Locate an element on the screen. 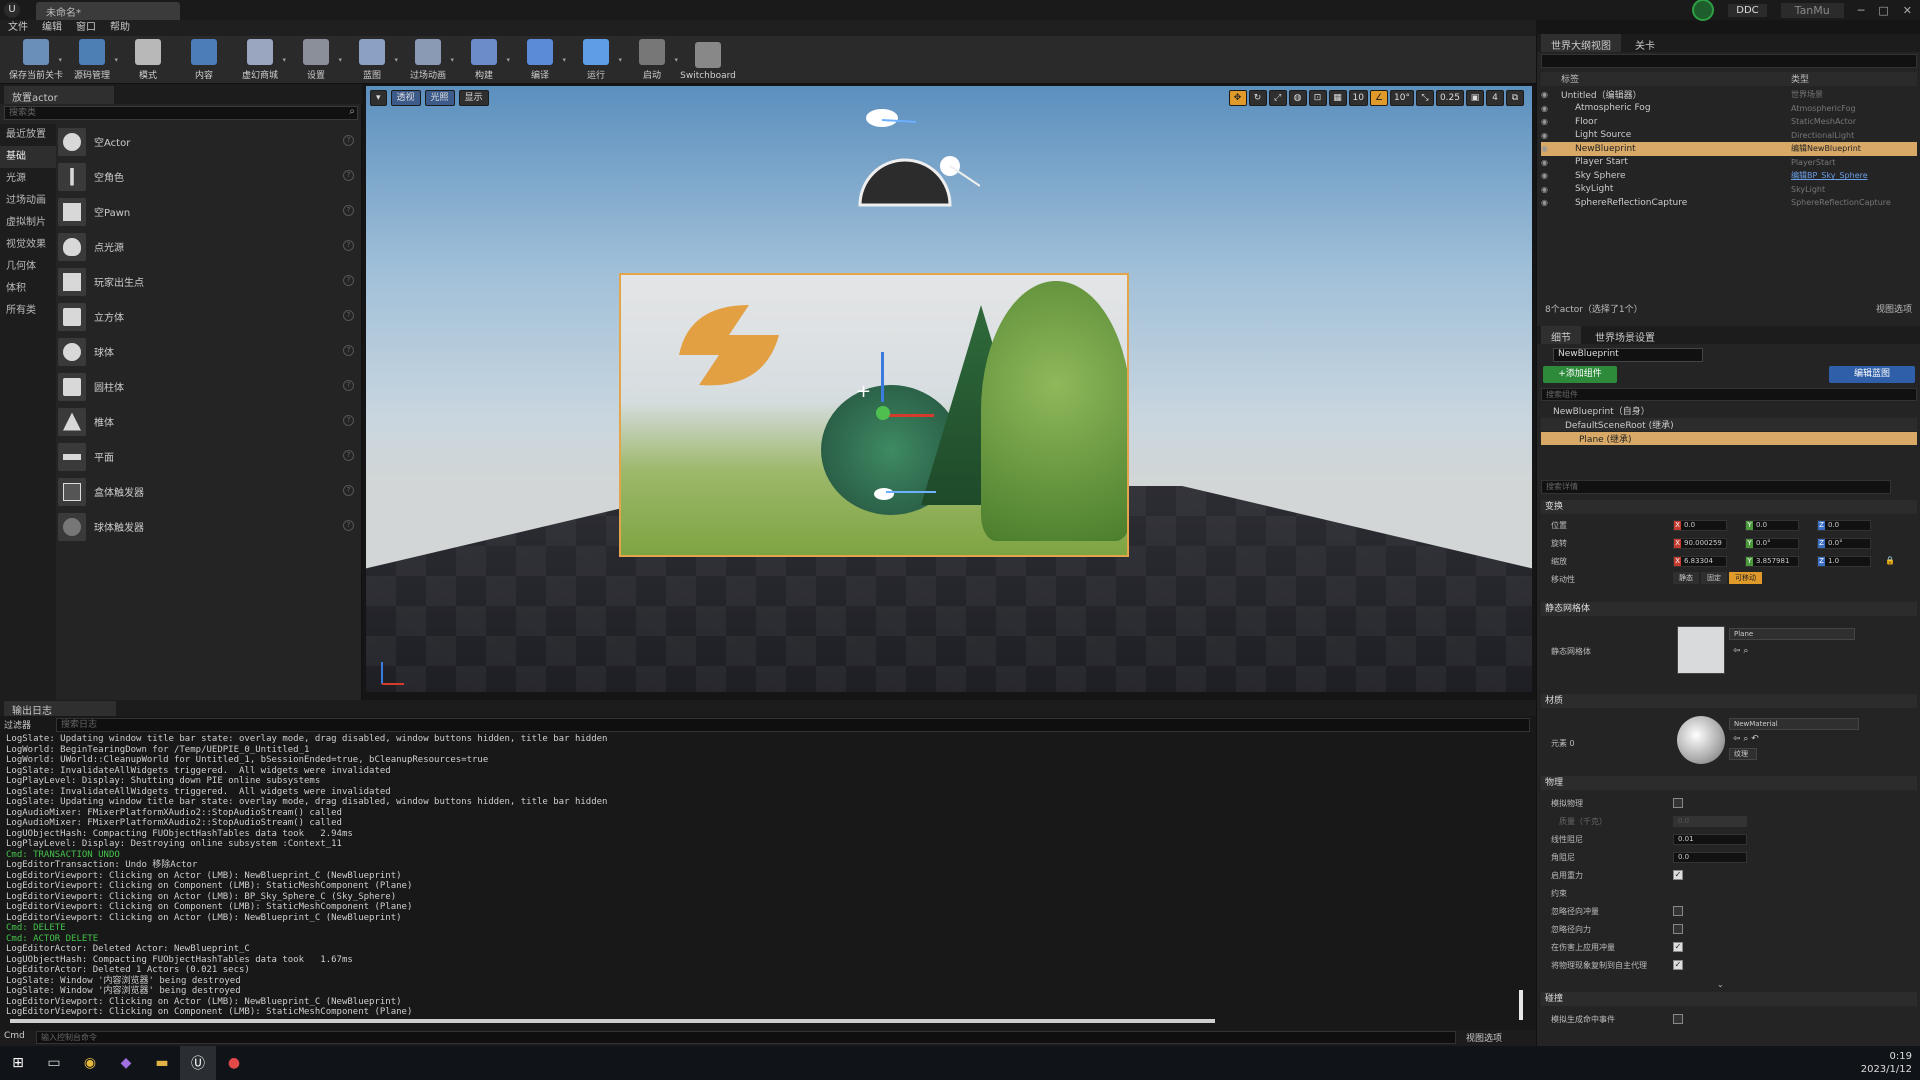 The image size is (1920, 1080). ignore-radial-force-checkbox is located at coordinates (1678, 929).